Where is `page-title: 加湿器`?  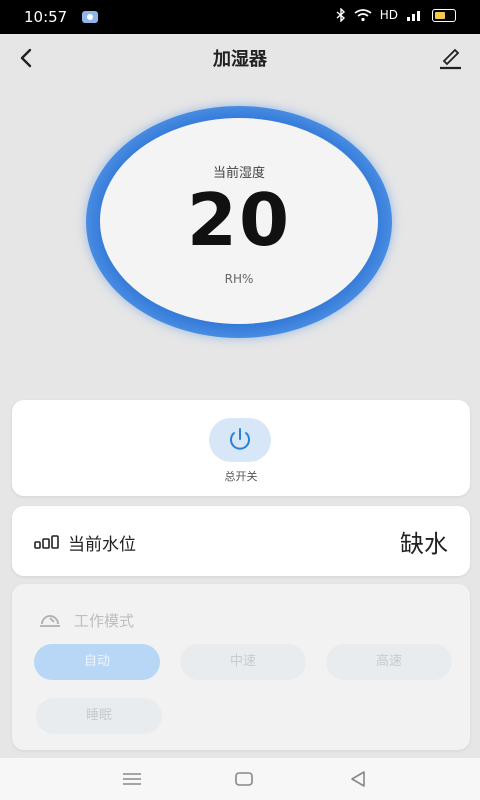 page-title: 加湿器 is located at coordinates (240, 59).